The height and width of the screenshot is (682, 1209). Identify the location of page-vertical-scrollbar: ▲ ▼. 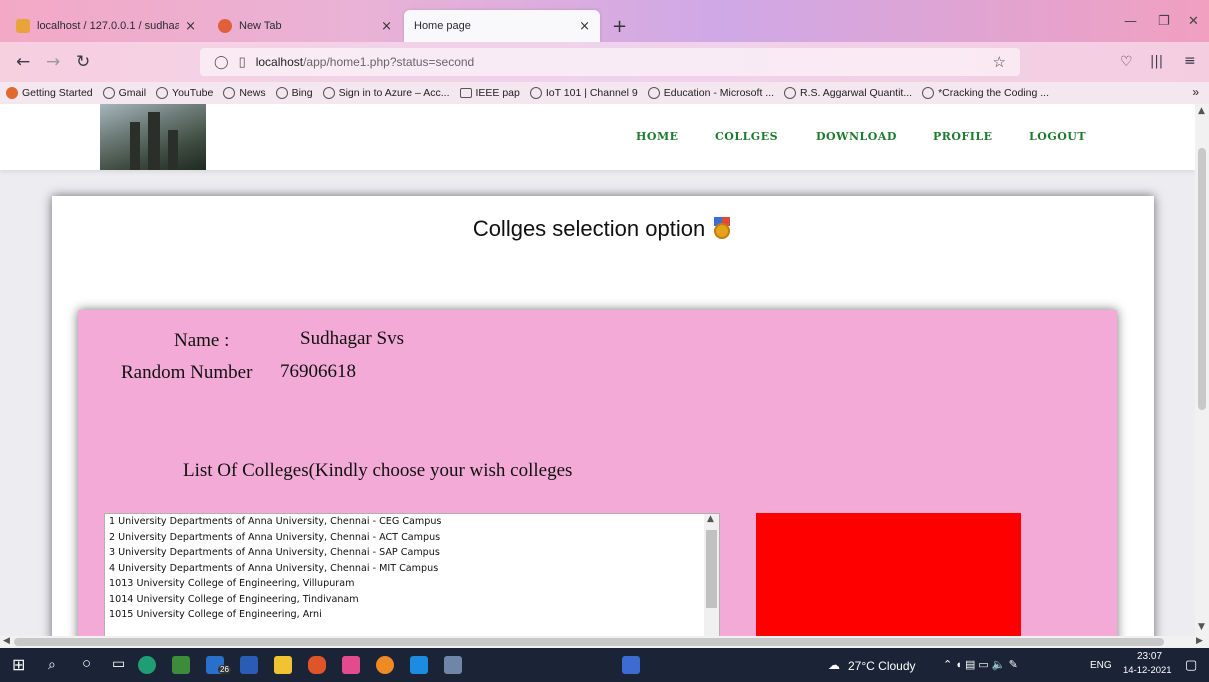
(1202, 370).